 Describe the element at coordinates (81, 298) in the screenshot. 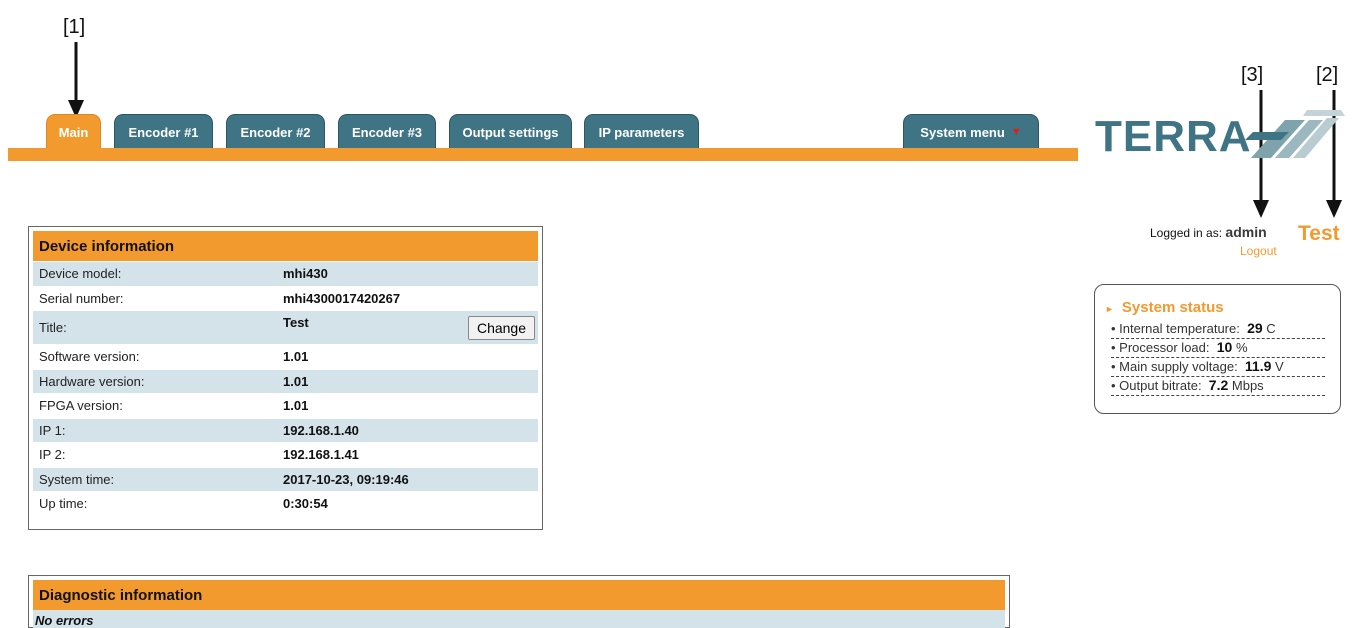

I see `row-key: Serial number:` at that location.